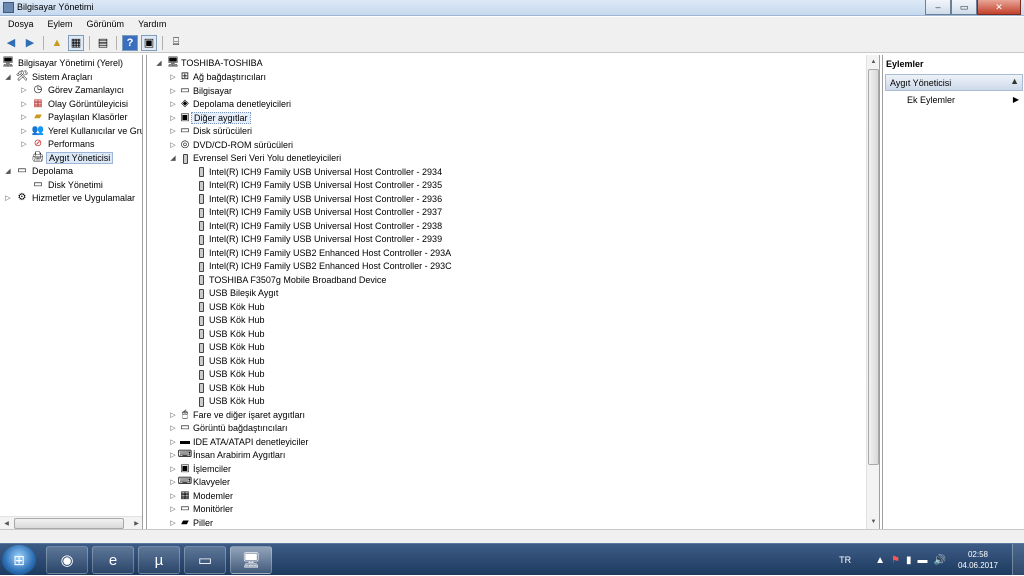 The height and width of the screenshot is (576, 1024). What do you see at coordinates (873, 61) in the screenshot?
I see `scroll-up-icon: ▲` at bounding box center [873, 61].